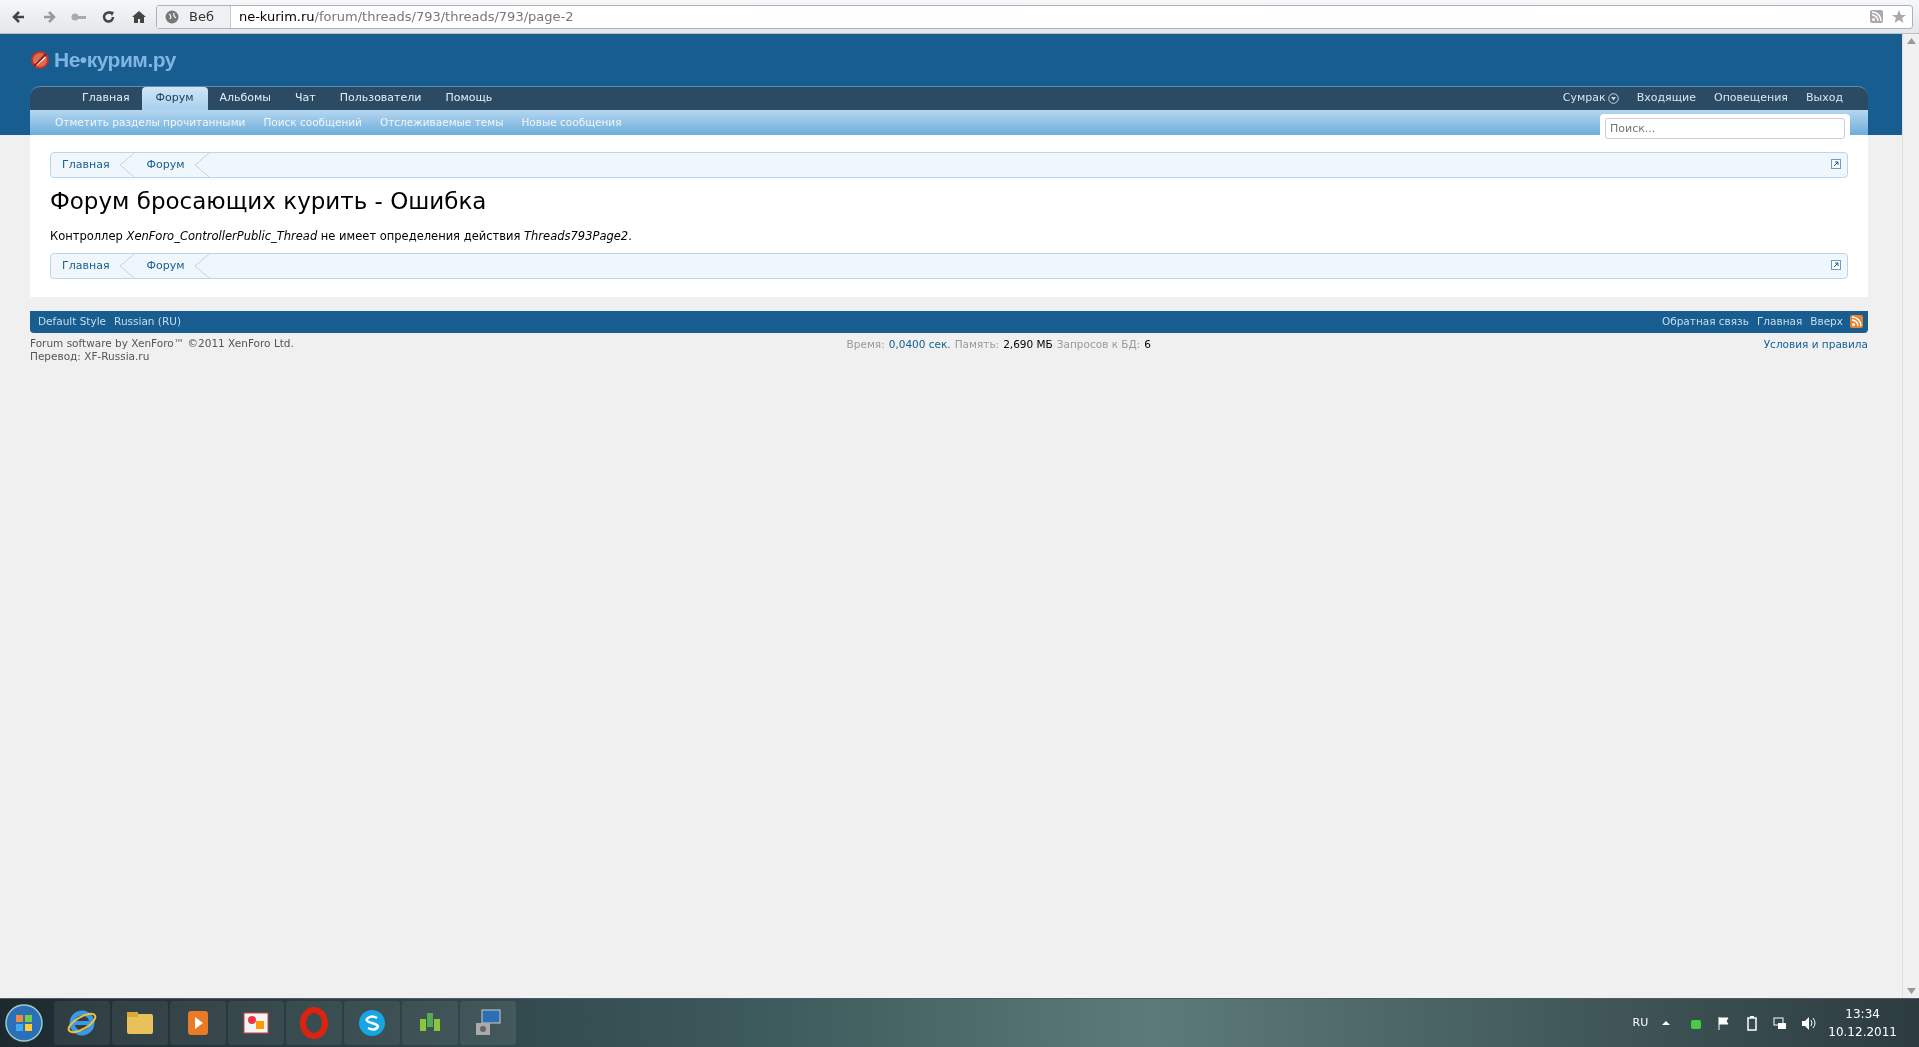 The width and height of the screenshot is (1919, 1047). What do you see at coordinates (1098, 344) in the screenshot?
I see `debug-label: Запросов к БД:` at bounding box center [1098, 344].